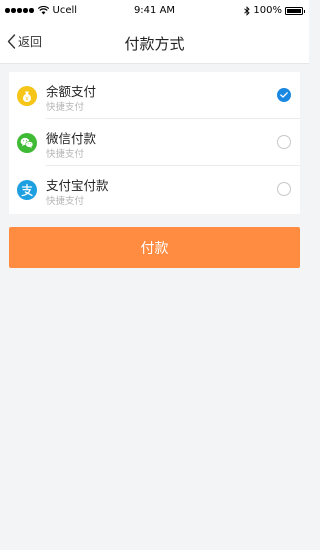 The image size is (320, 550). Describe the element at coordinates (27, 143) in the screenshot. I see `wechat-icon` at that location.